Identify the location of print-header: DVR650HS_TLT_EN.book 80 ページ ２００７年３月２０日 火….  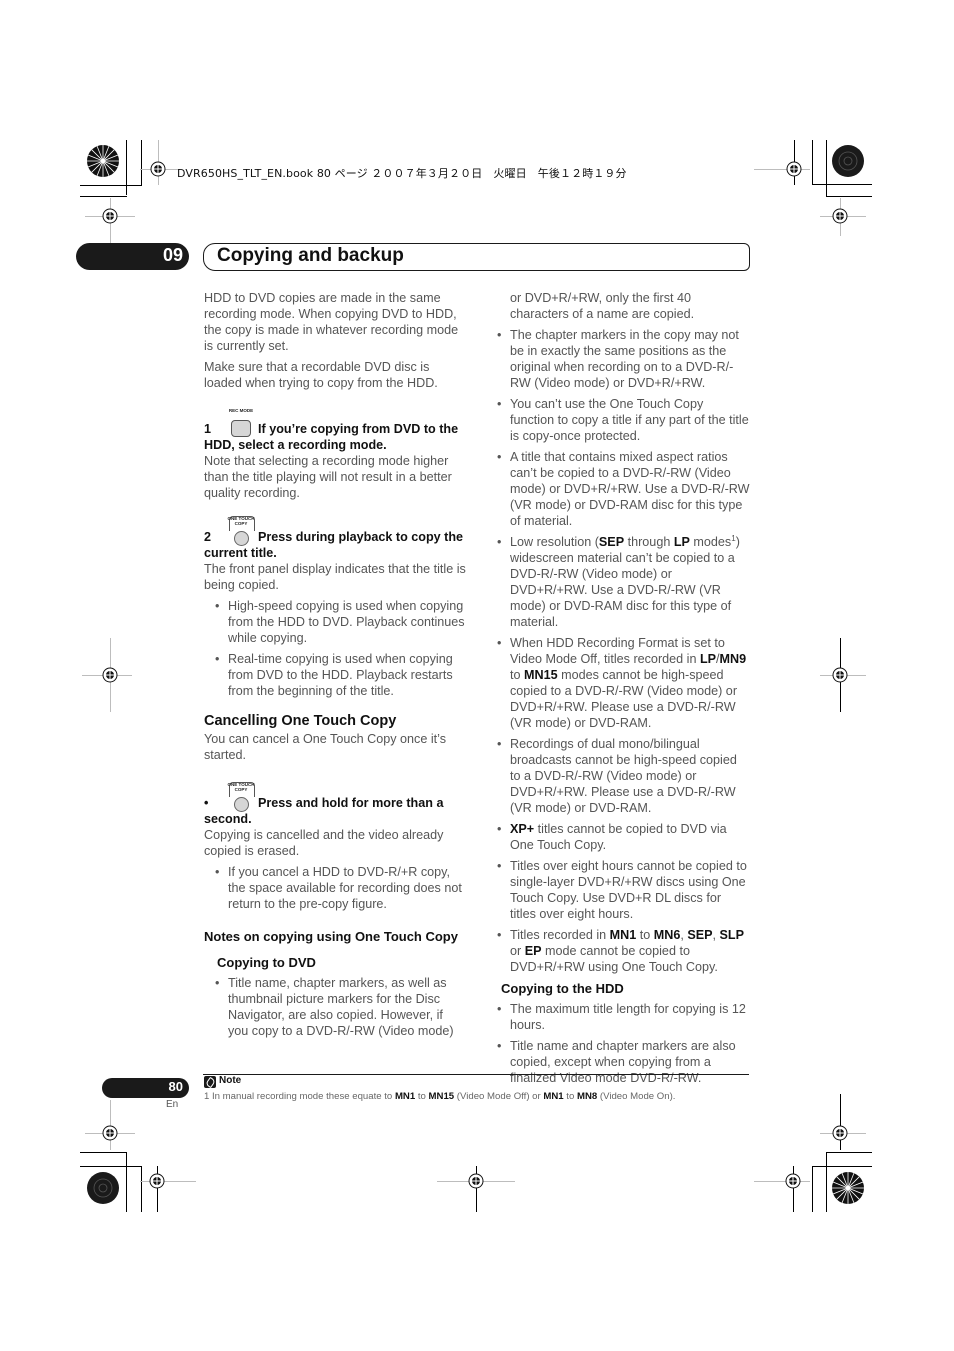
(402, 173).